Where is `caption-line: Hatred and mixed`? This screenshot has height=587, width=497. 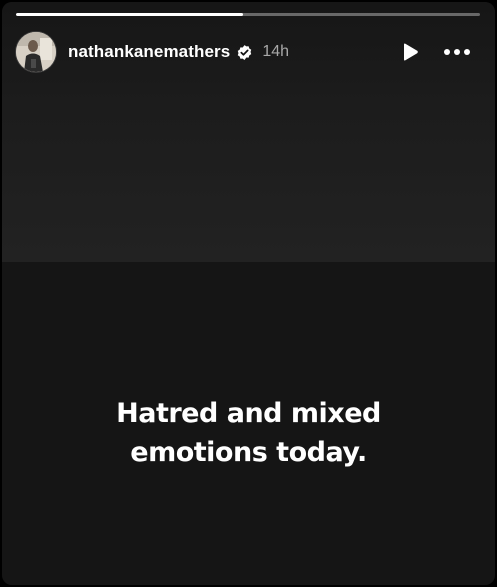 caption-line: Hatred and mixed is located at coordinates (248, 413).